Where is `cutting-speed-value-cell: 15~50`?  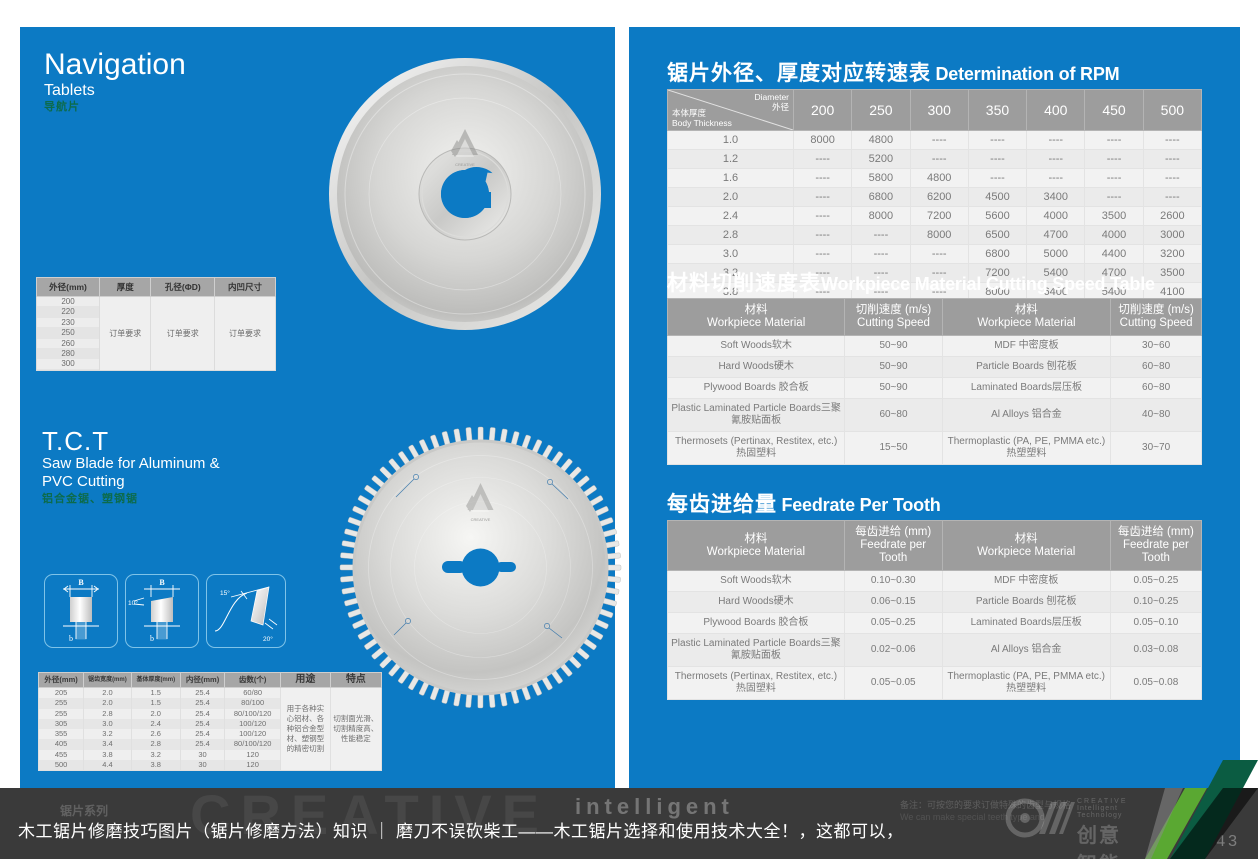
cutting-speed-value-cell: 15~50 is located at coordinates (893, 448).